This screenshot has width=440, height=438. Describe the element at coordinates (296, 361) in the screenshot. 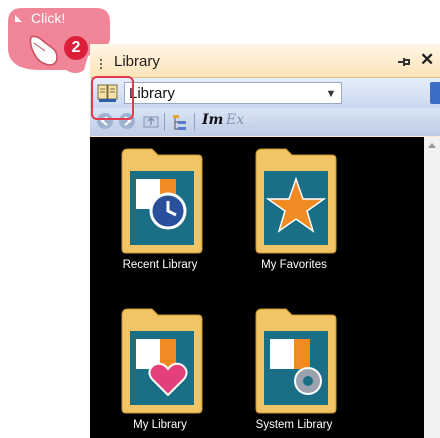

I see `system-library-gear-icon` at that location.